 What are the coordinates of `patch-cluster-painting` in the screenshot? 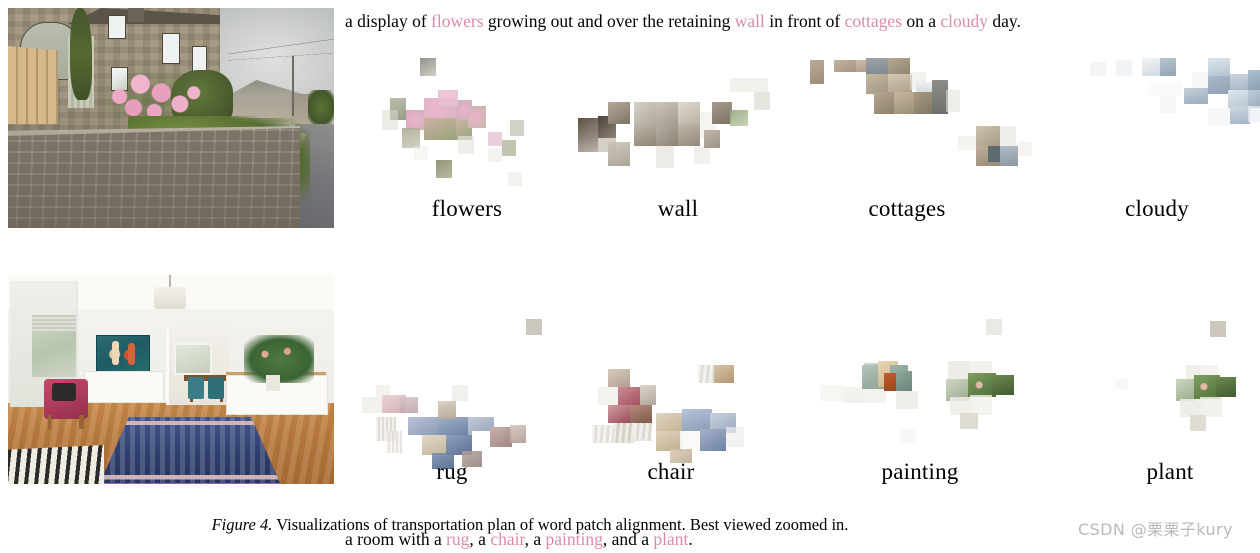 It's located at (920, 398).